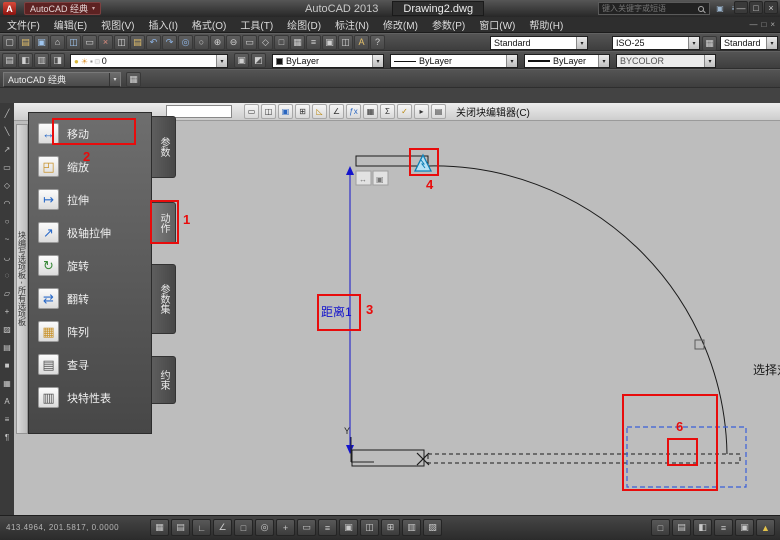  What do you see at coordinates (7, 329) in the screenshot?
I see `draw-tool-icon: ▨` at bounding box center [7, 329].